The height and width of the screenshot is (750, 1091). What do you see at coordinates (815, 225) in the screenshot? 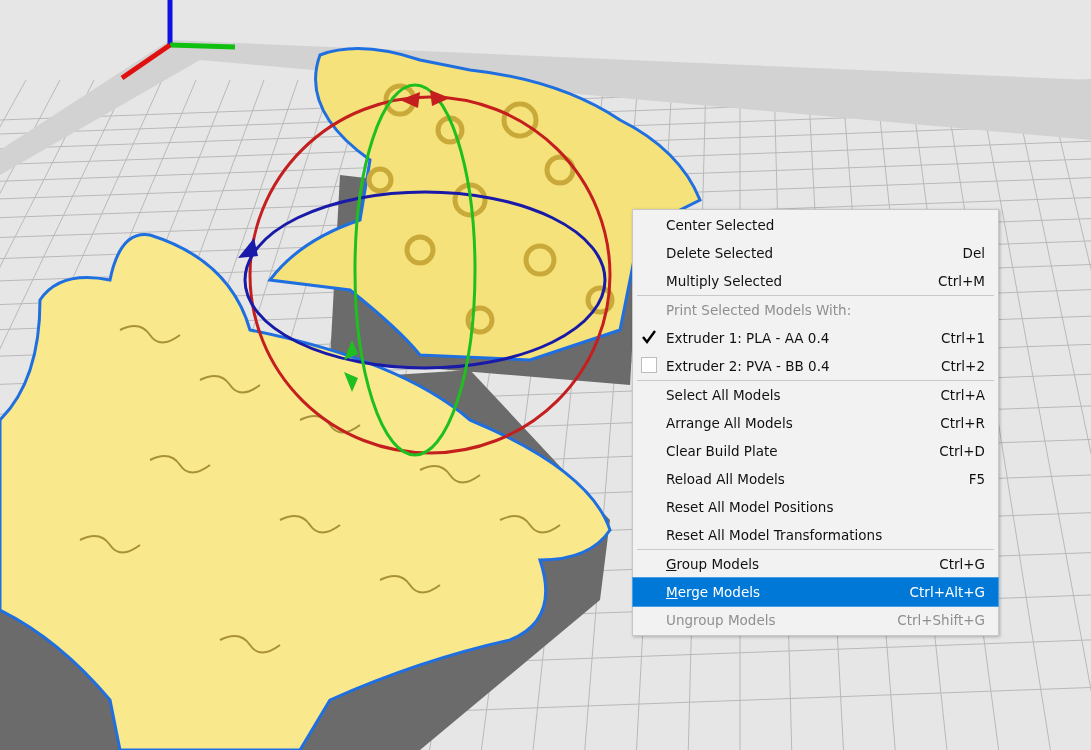
I see `menu-item: Center Selected` at bounding box center [815, 225].